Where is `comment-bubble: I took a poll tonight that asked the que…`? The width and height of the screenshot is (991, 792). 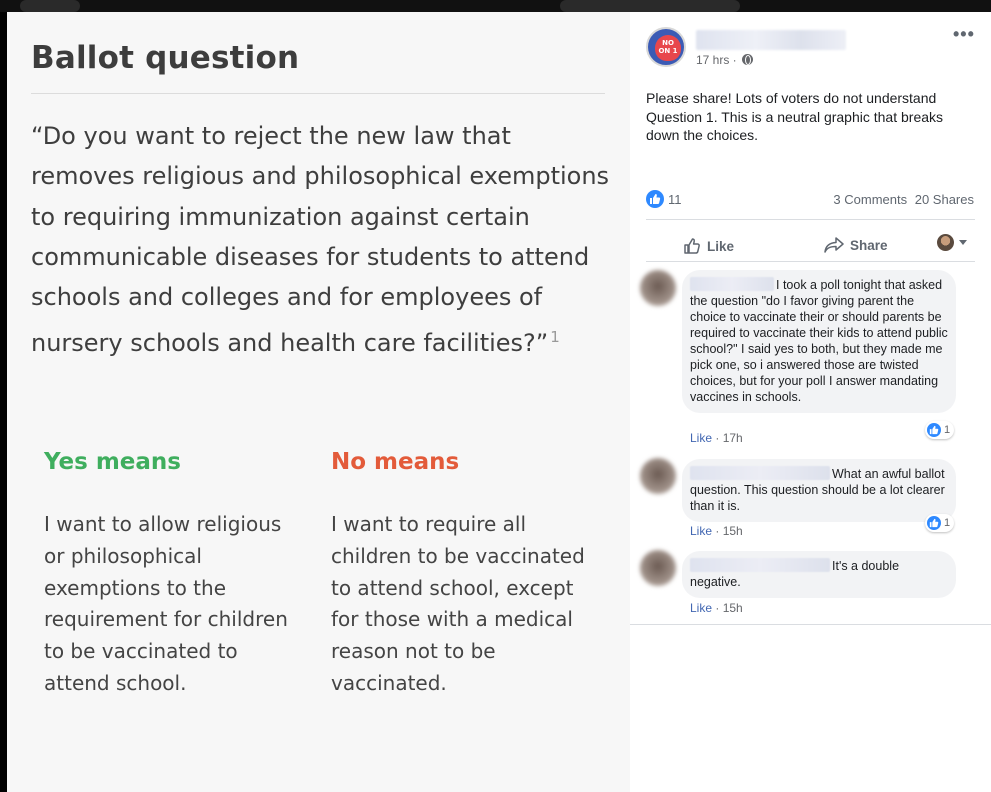 comment-bubble: I took a poll tonight that asked the que… is located at coordinates (819, 341).